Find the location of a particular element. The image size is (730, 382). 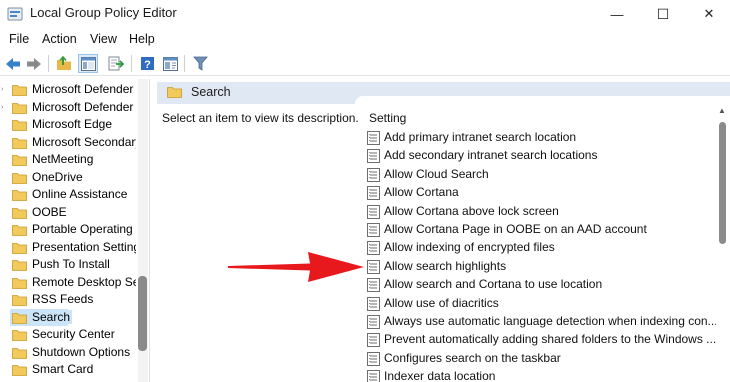

tree-item: Push To Install is located at coordinates (70, 265).